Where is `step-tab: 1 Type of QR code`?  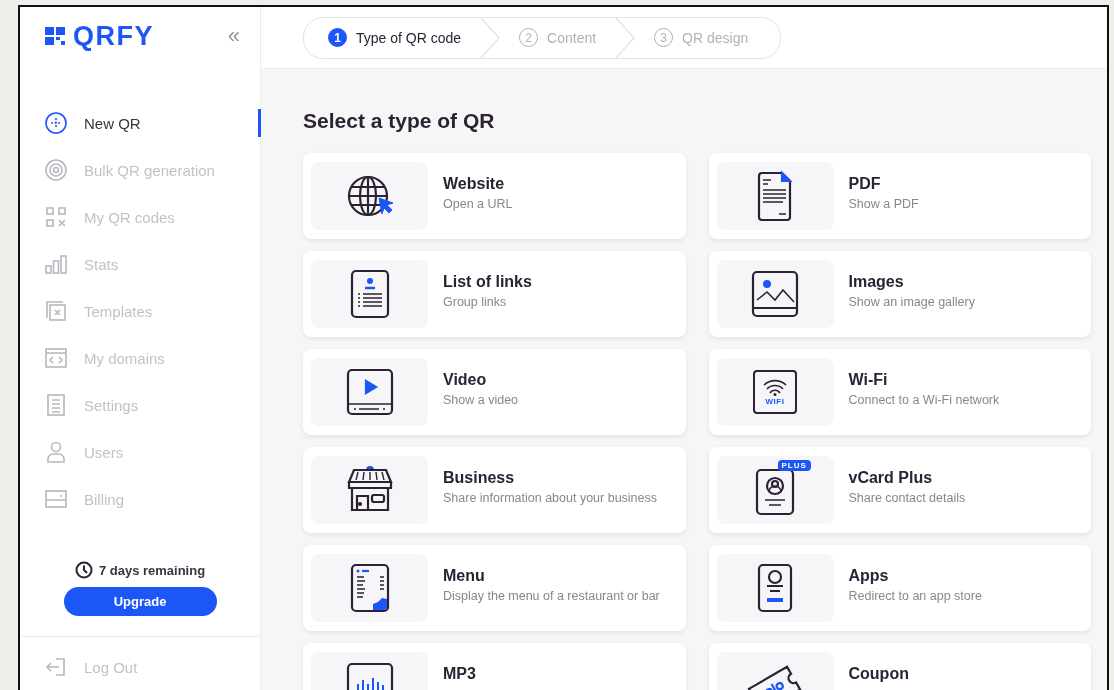 step-tab: 1 Type of QR code is located at coordinates (395, 37).